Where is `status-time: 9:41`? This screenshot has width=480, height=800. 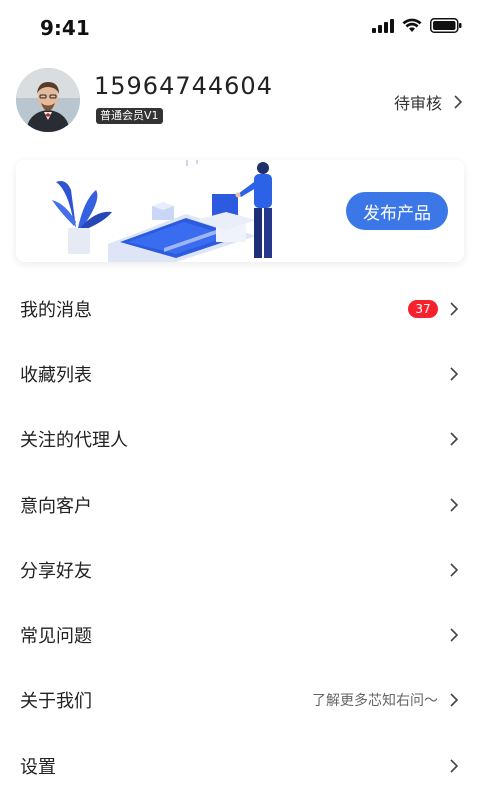 status-time: 9:41 is located at coordinates (65, 28).